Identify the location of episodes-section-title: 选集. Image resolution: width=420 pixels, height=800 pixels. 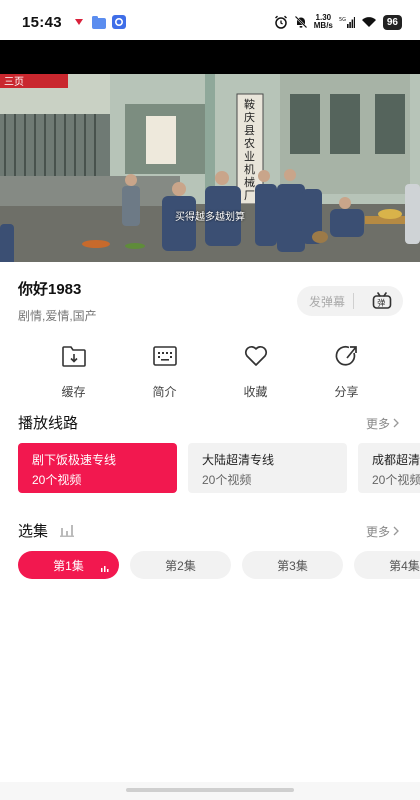
(46, 530).